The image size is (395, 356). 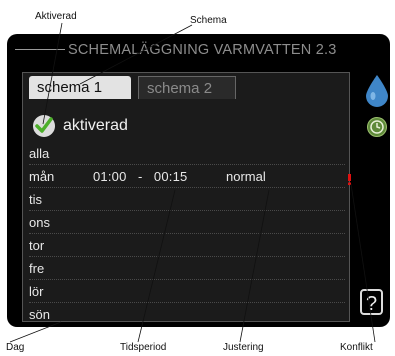 I want to click on conflict-marker-icon, so click(x=349, y=179).